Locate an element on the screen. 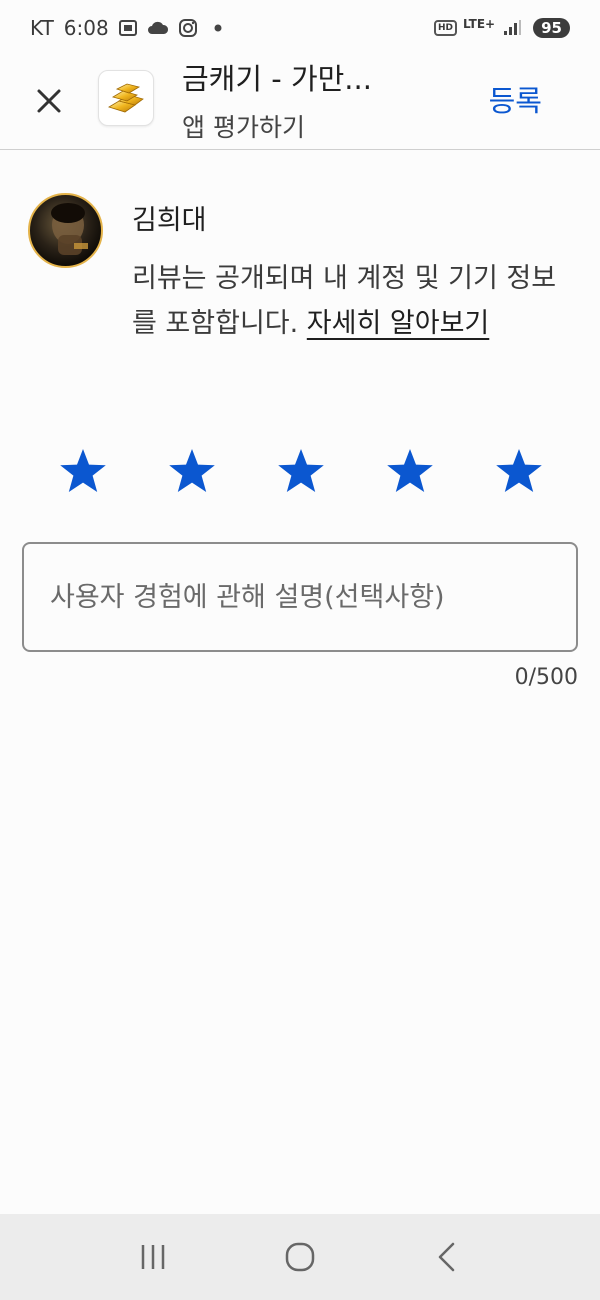 Image resolution: width=600 pixels, height=1300 pixels. privacy-notice: 리뷰는 공개되며 내 계정 및 기기 정보를 포함합니다. 자세히 알아보기 is located at coordinates (347, 301).